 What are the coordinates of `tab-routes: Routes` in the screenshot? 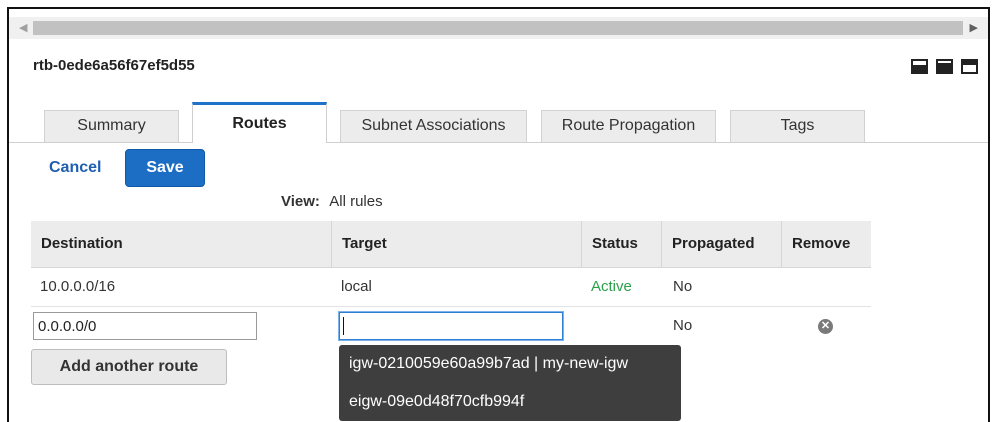 It's located at (259, 122).